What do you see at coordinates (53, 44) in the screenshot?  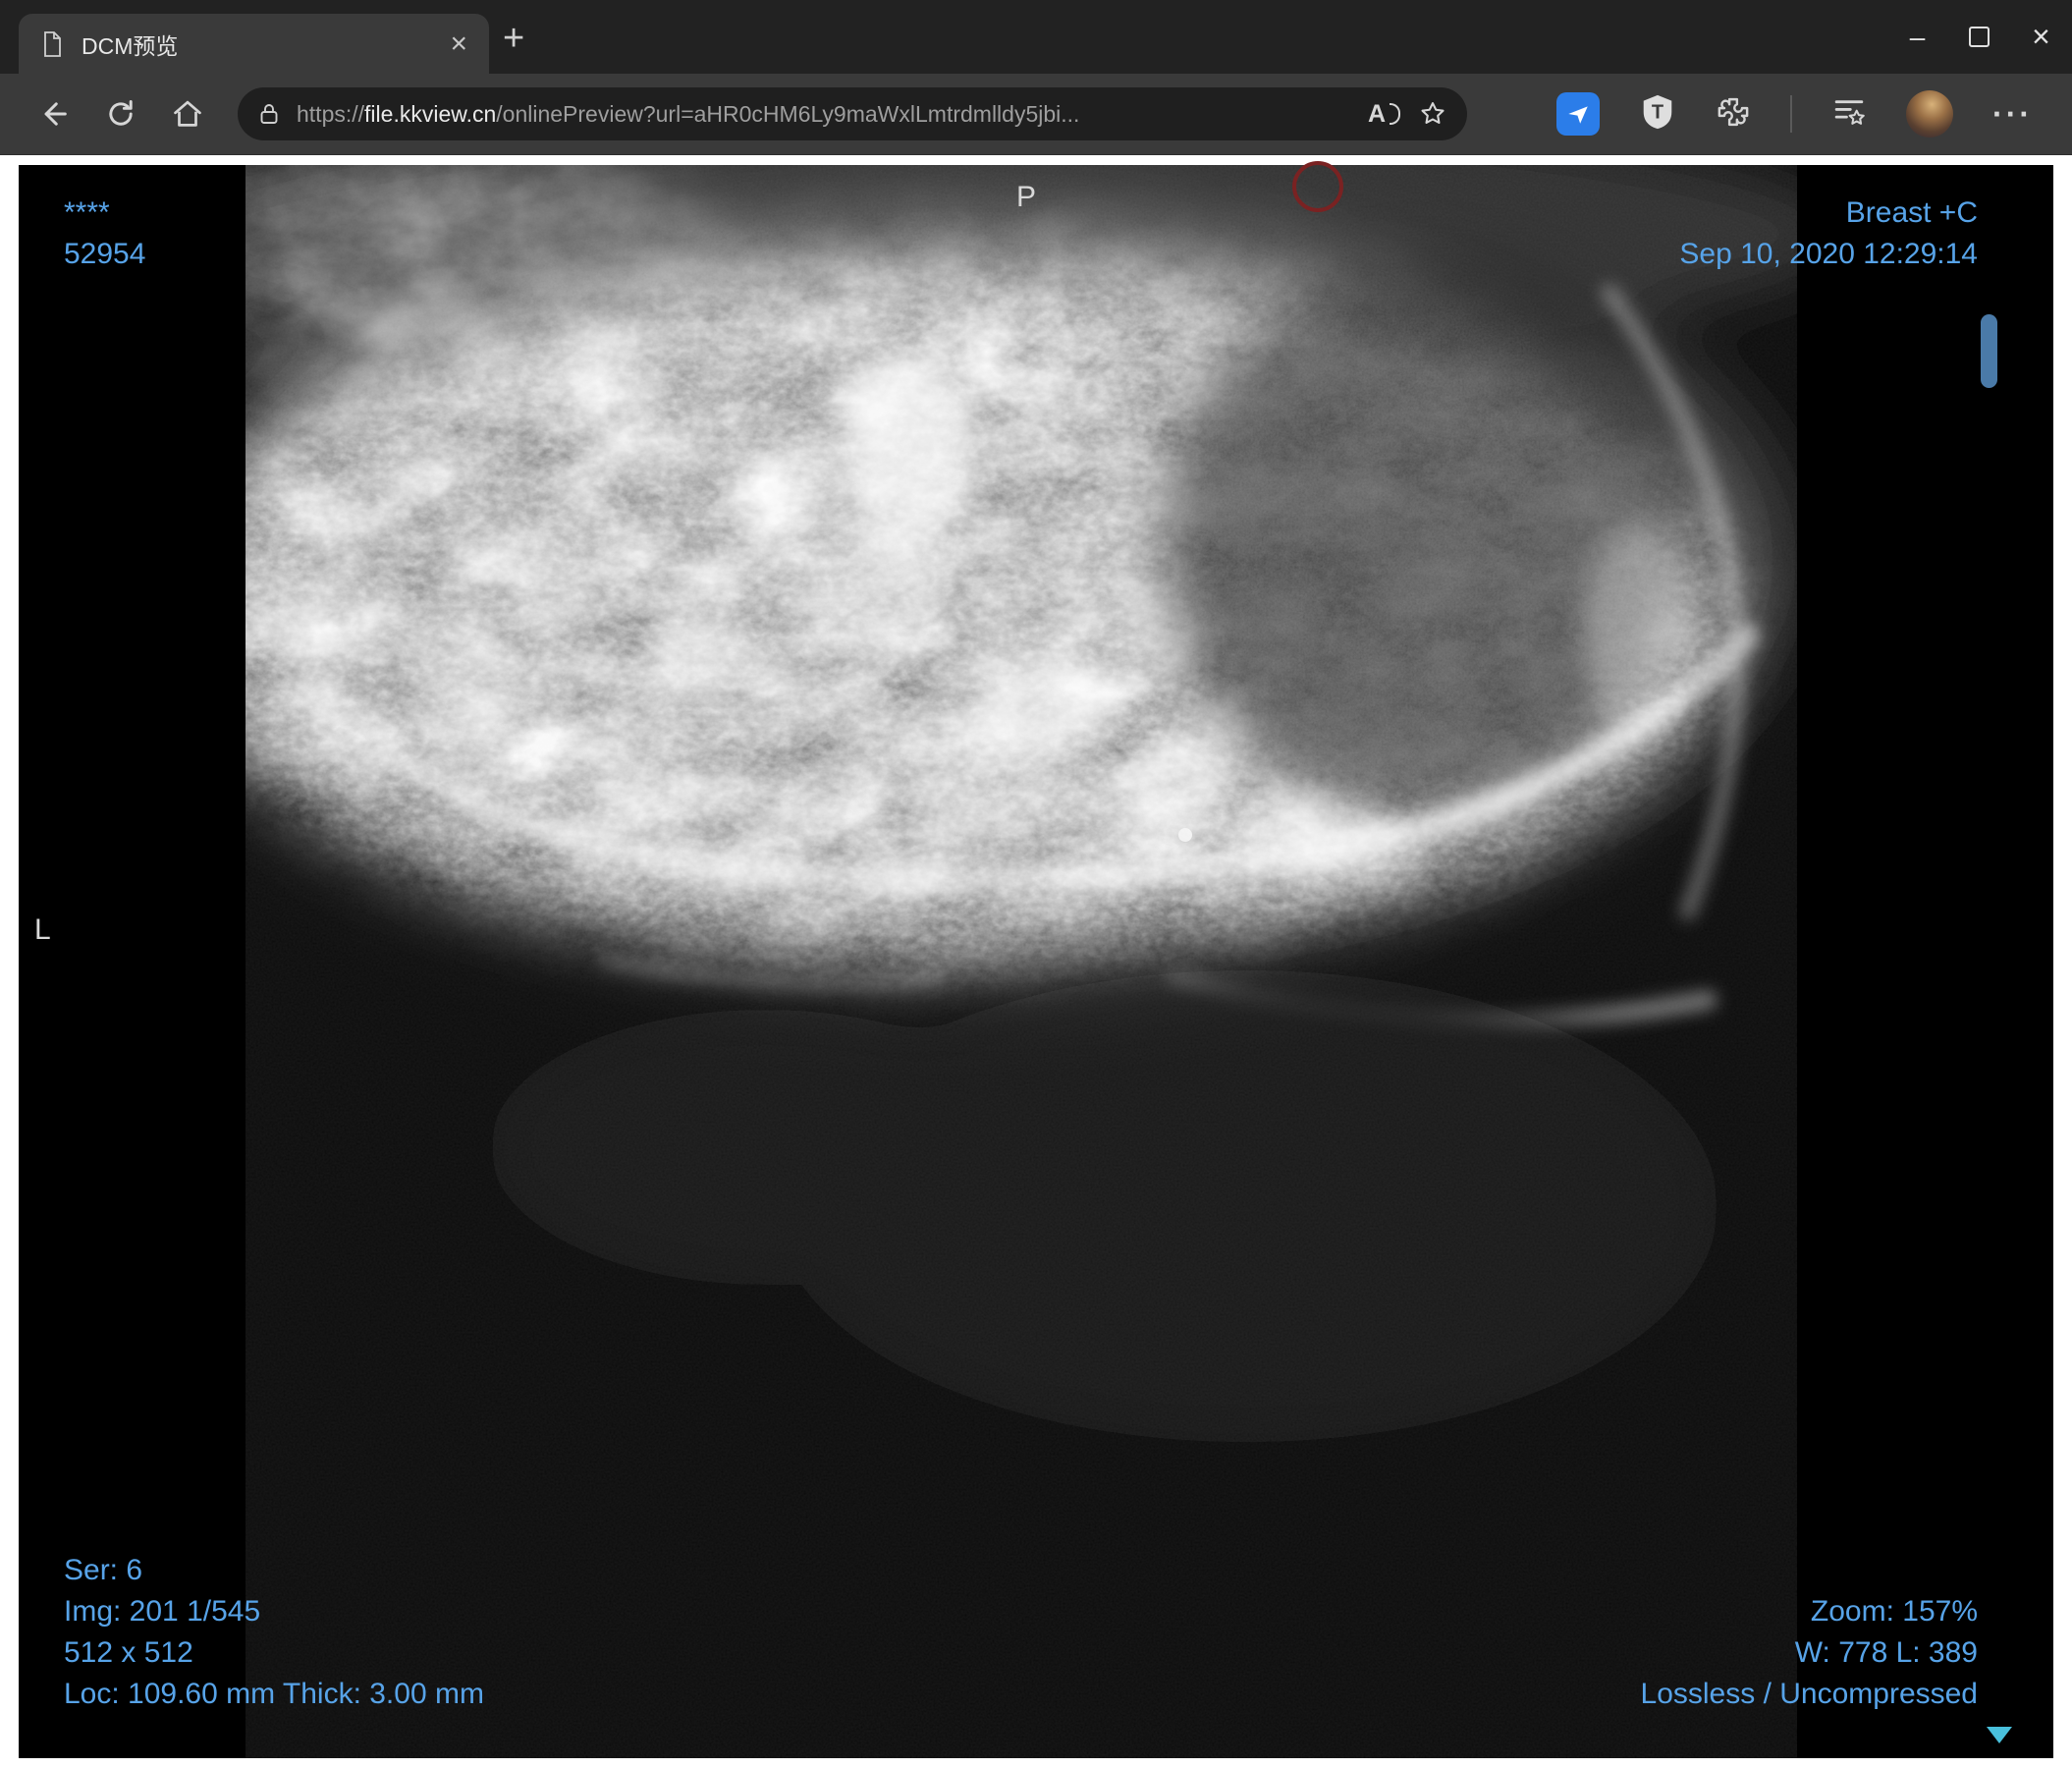 I see `page-document-icon` at bounding box center [53, 44].